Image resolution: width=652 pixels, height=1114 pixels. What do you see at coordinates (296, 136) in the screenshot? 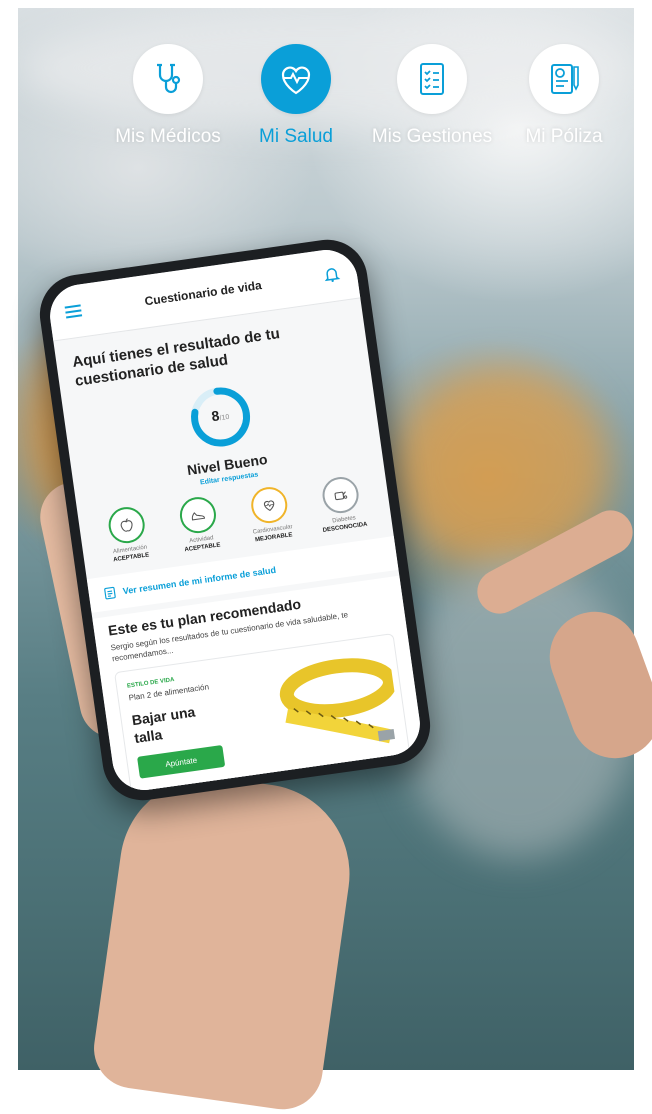
I see `nav-label-mi-salud: Mi Salud` at bounding box center [296, 136].